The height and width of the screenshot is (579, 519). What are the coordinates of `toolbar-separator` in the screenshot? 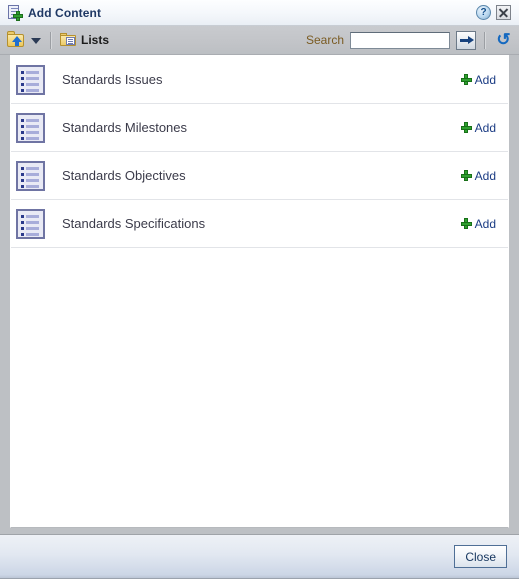 It's located at (51, 40).